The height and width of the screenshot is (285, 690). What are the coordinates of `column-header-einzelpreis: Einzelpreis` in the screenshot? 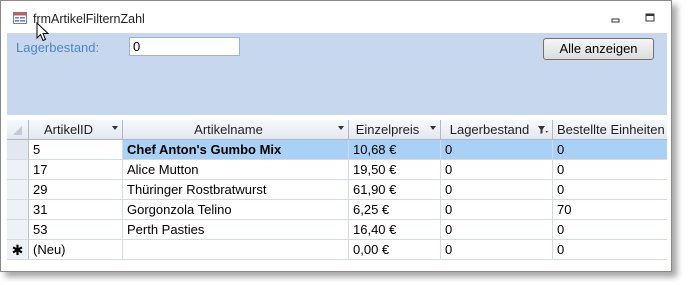 It's located at (395, 130).